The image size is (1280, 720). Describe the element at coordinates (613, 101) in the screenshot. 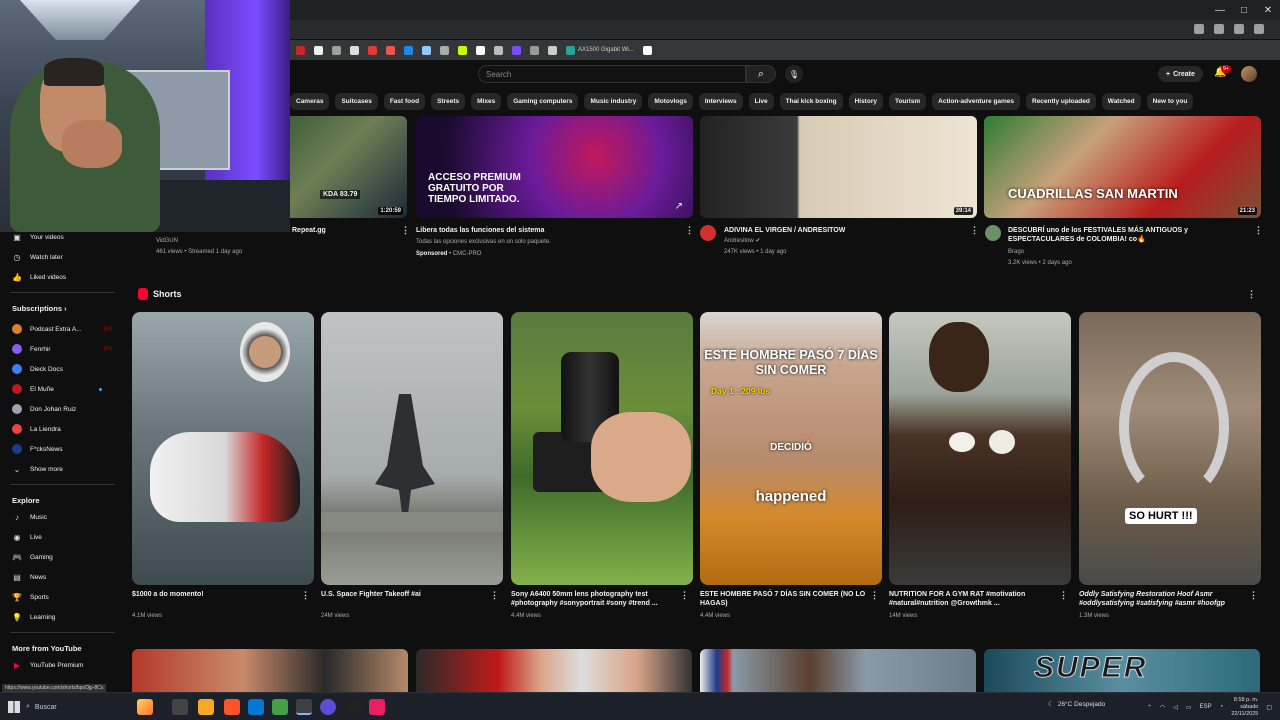

I see `chip: Music industry` at that location.